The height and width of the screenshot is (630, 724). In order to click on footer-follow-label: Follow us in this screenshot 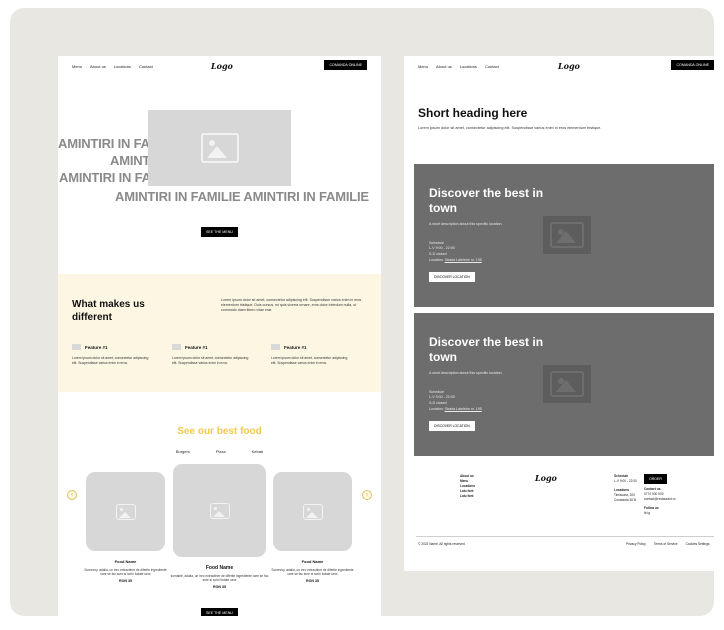, I will do `click(651, 508)`.